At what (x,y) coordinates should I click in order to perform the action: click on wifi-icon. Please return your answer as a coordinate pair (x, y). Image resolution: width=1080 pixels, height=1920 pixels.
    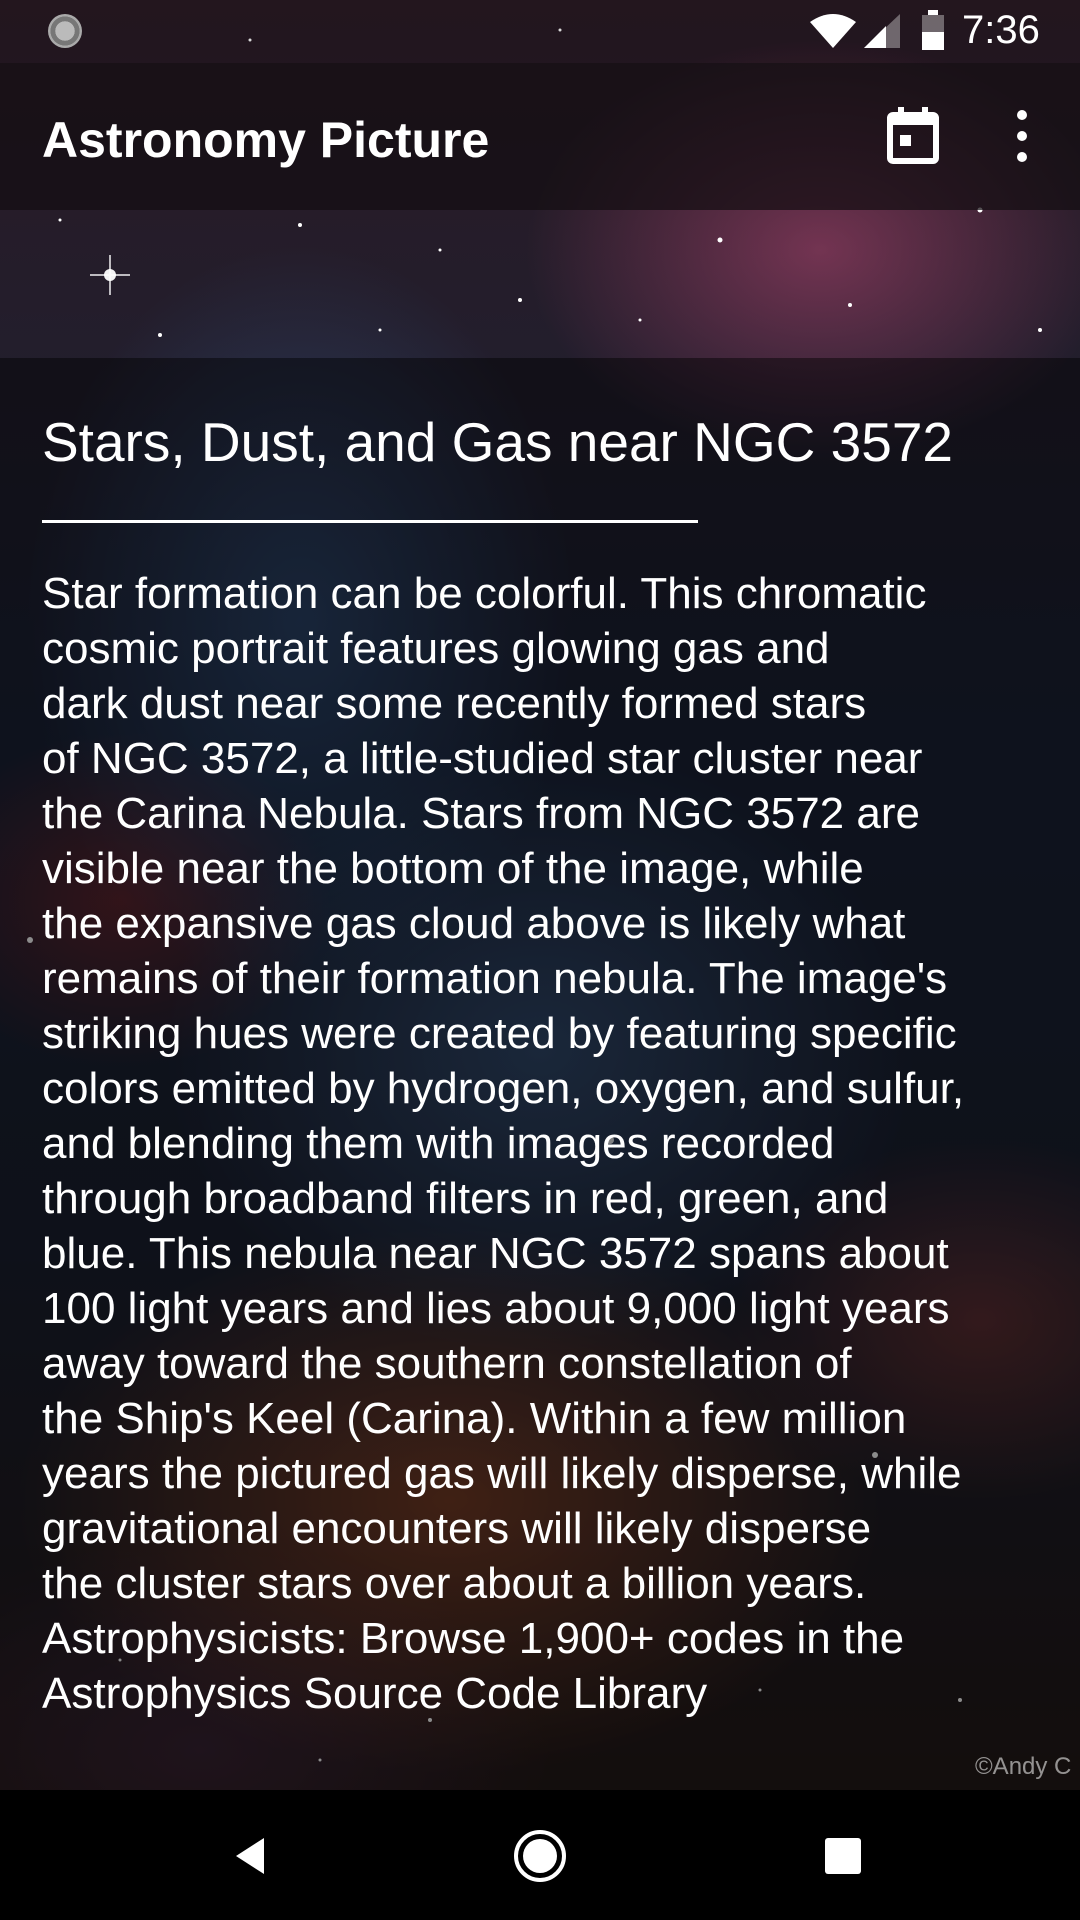
    Looking at the image, I should click on (833, 31).